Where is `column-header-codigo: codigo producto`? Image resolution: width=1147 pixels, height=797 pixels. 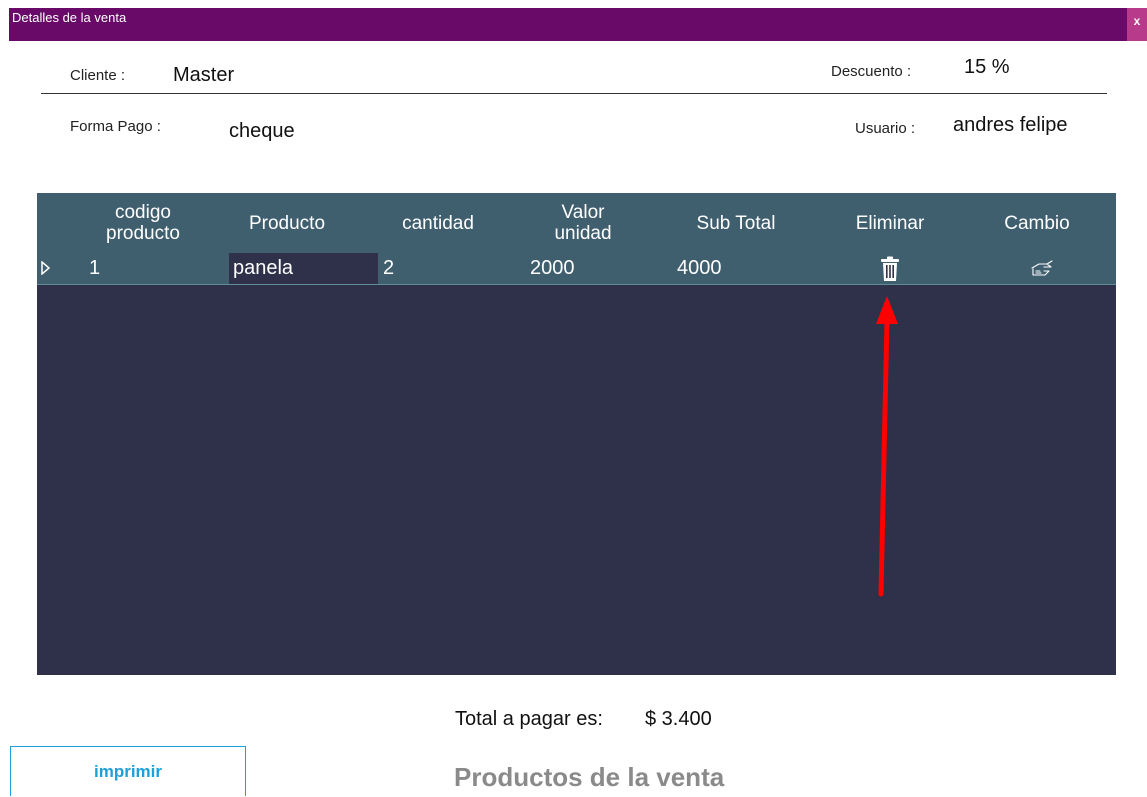 column-header-codigo: codigo producto is located at coordinates (143, 223).